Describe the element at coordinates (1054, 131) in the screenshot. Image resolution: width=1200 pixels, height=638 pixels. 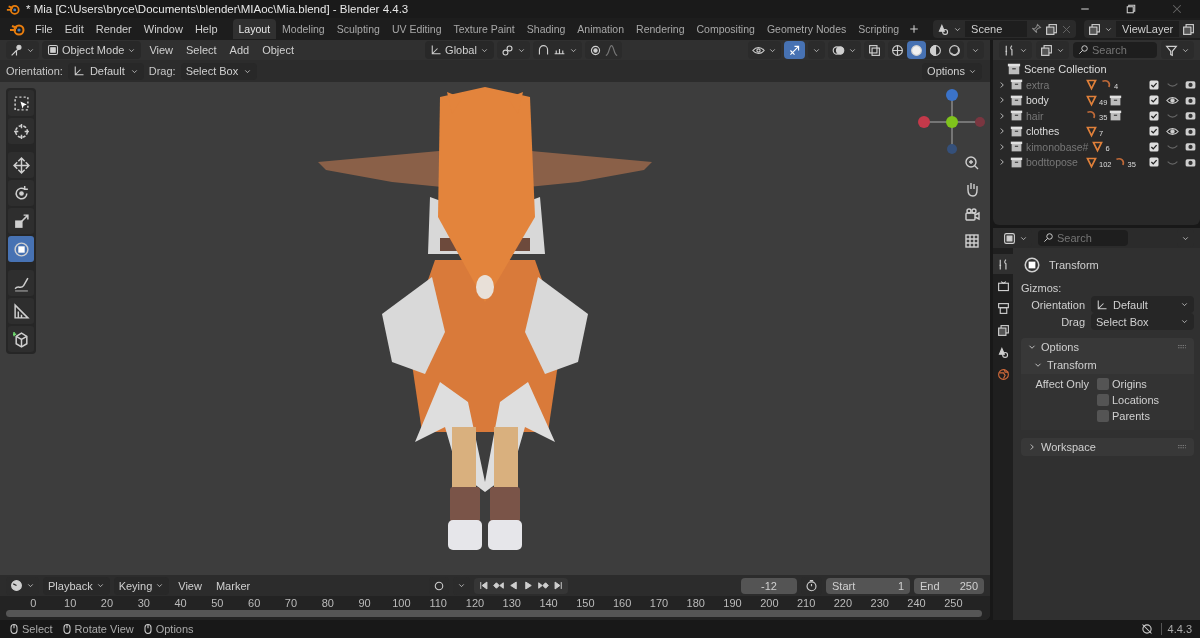
I see `collection-name: clothes` at that location.